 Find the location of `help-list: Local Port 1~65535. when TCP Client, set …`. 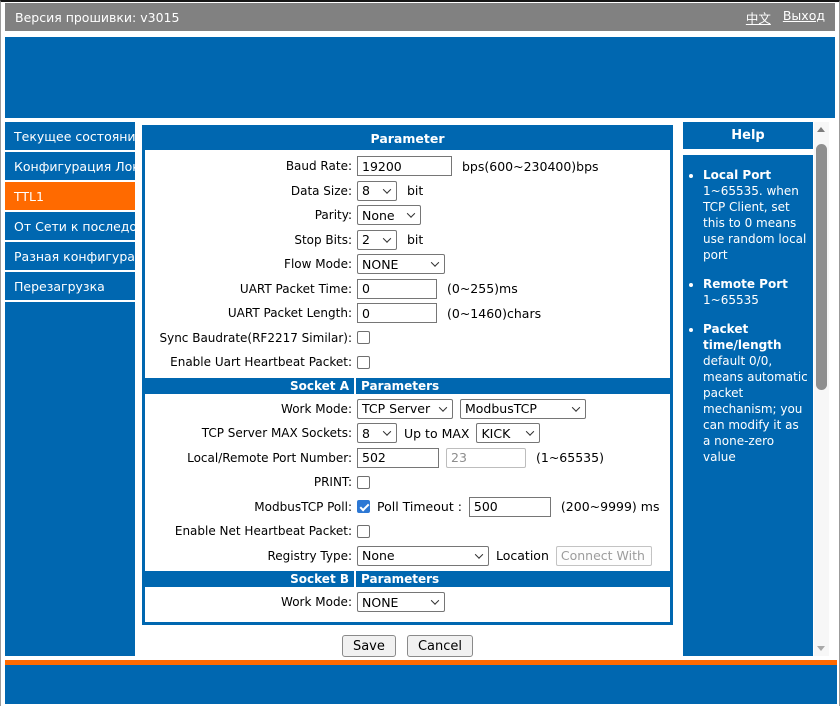

help-list: Local Port 1~65535. when TCP Client, set … is located at coordinates (747, 316).